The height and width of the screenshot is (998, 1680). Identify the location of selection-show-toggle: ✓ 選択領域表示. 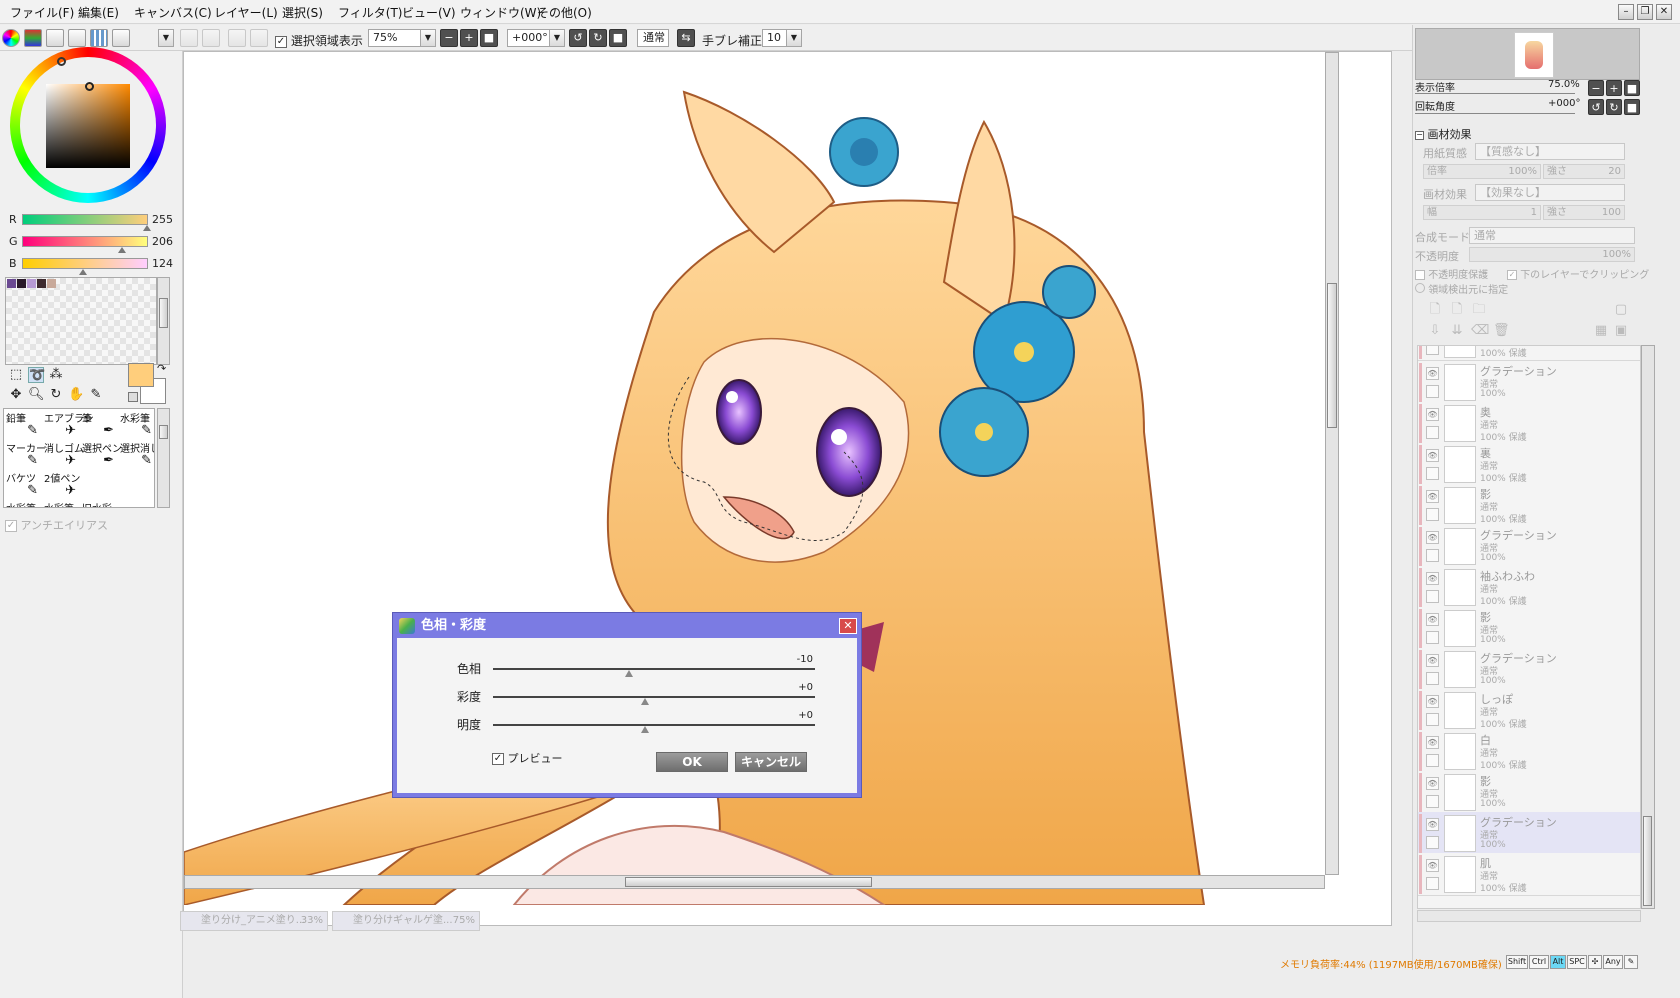
(319, 40).